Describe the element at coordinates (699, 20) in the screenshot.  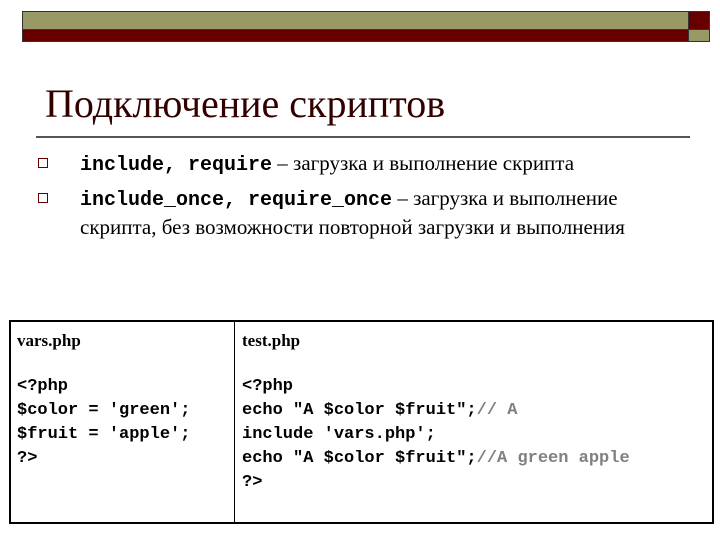
I see `header-square-maroon` at that location.